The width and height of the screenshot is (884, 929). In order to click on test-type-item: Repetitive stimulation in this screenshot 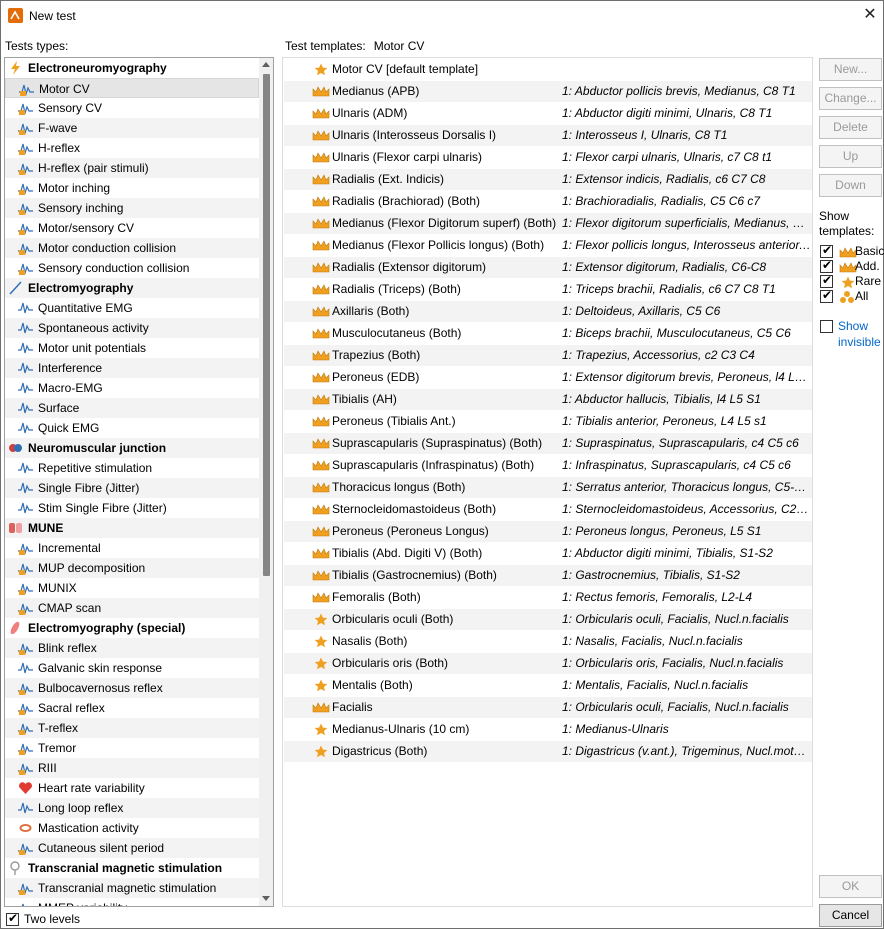, I will do `click(132, 468)`.